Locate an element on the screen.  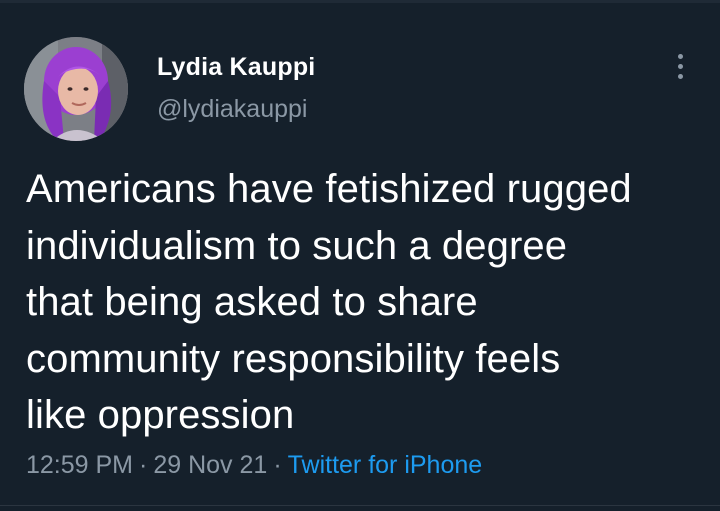
avatar-photo-icon is located at coordinates (76, 89).